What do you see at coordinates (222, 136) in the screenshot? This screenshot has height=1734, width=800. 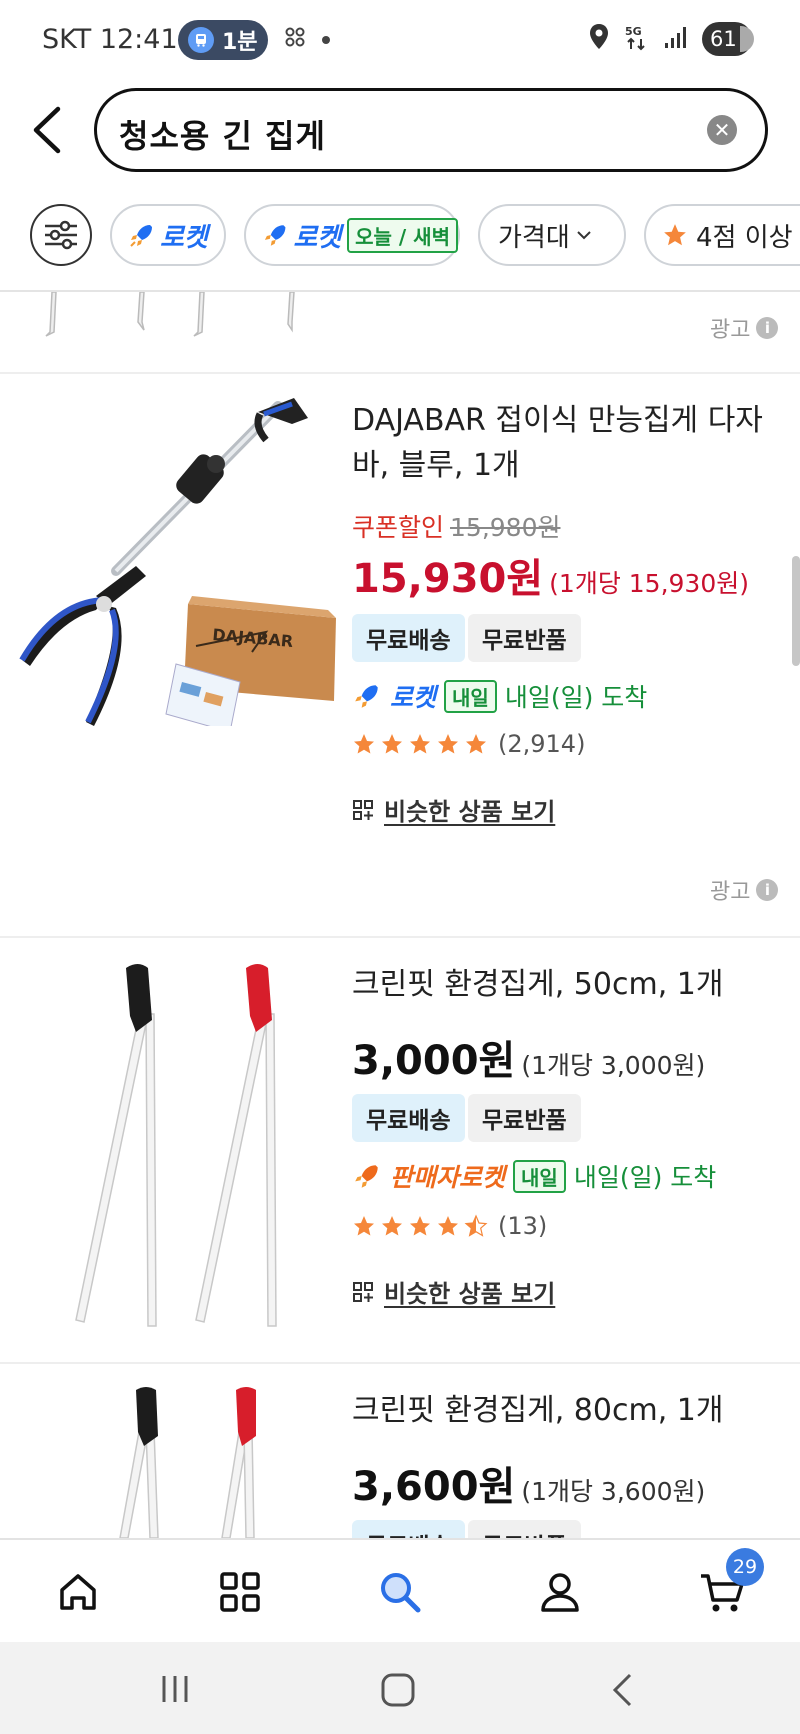 I see `search-query: 청소용 긴 집게` at bounding box center [222, 136].